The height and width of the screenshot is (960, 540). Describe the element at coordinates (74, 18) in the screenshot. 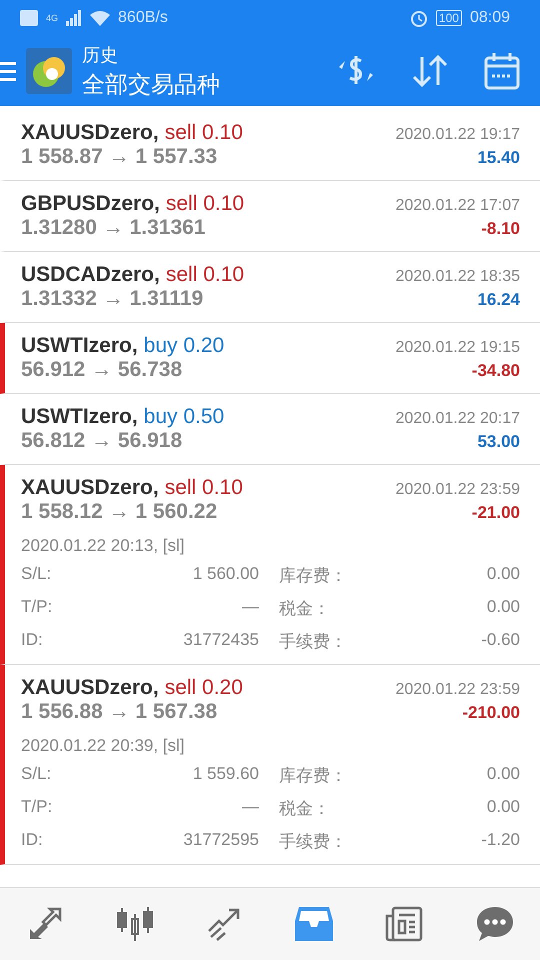

I see `signal-icon` at that location.